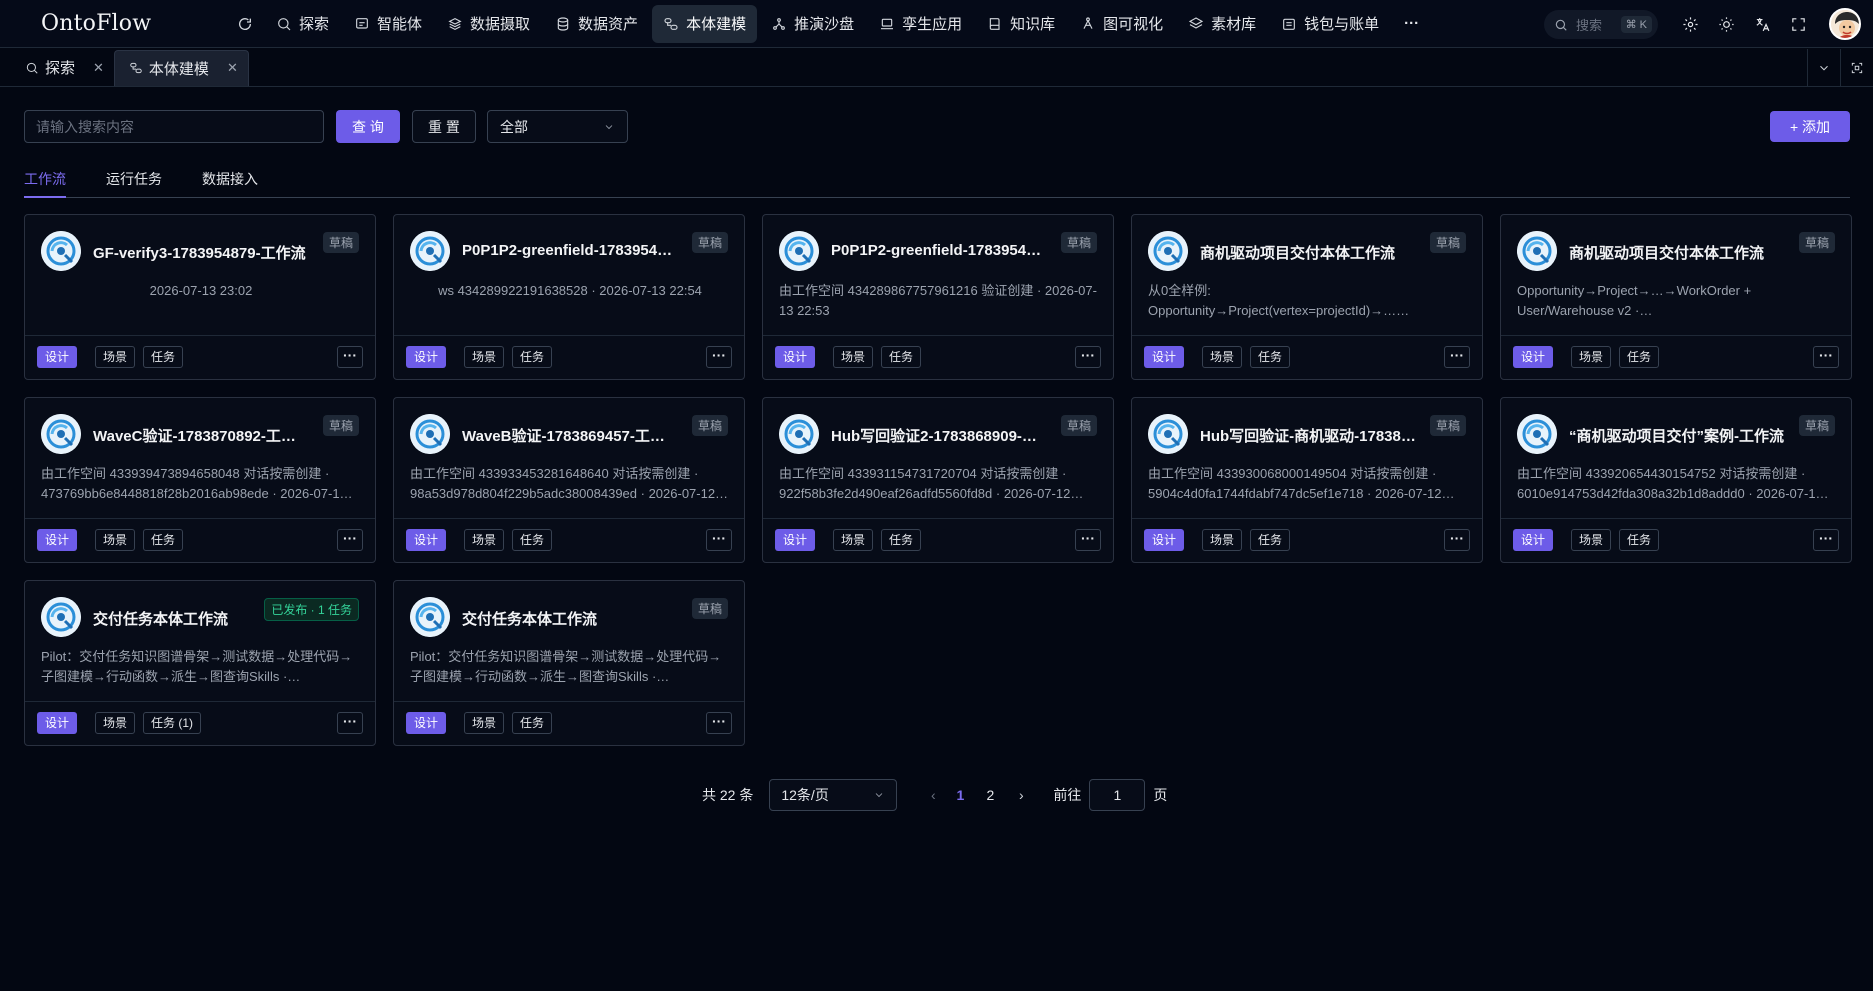 Image resolution: width=1873 pixels, height=991 pixels. What do you see at coordinates (596, 24) in the screenshot?
I see `nav-item-assets: 数据资产` at bounding box center [596, 24].